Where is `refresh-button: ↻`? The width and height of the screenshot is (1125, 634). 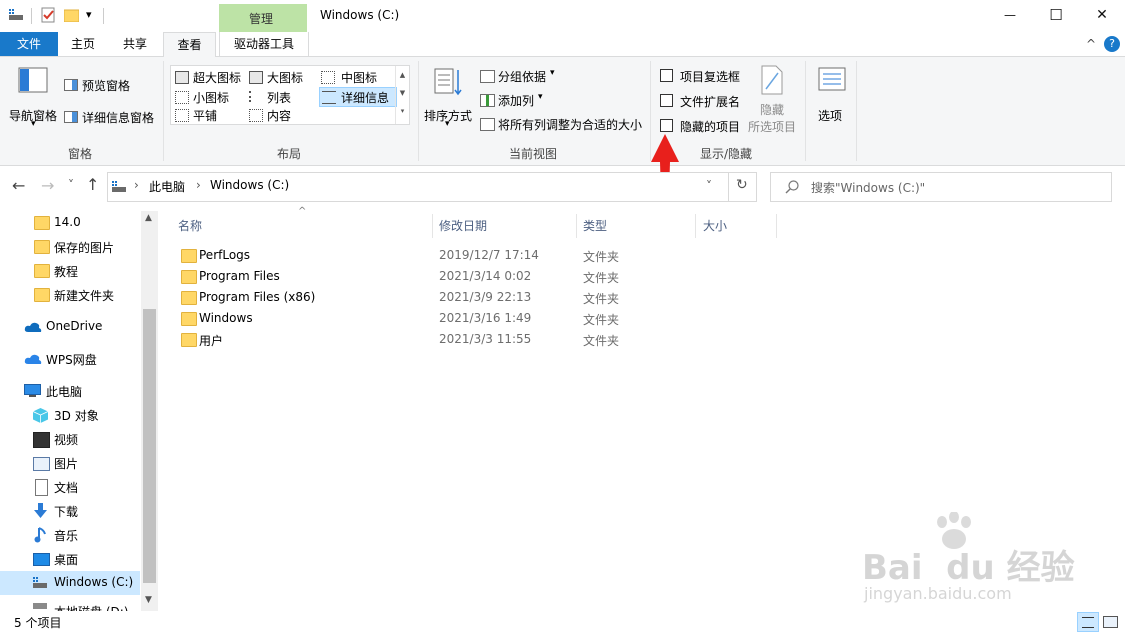 refresh-button: ↻ is located at coordinates (742, 185).